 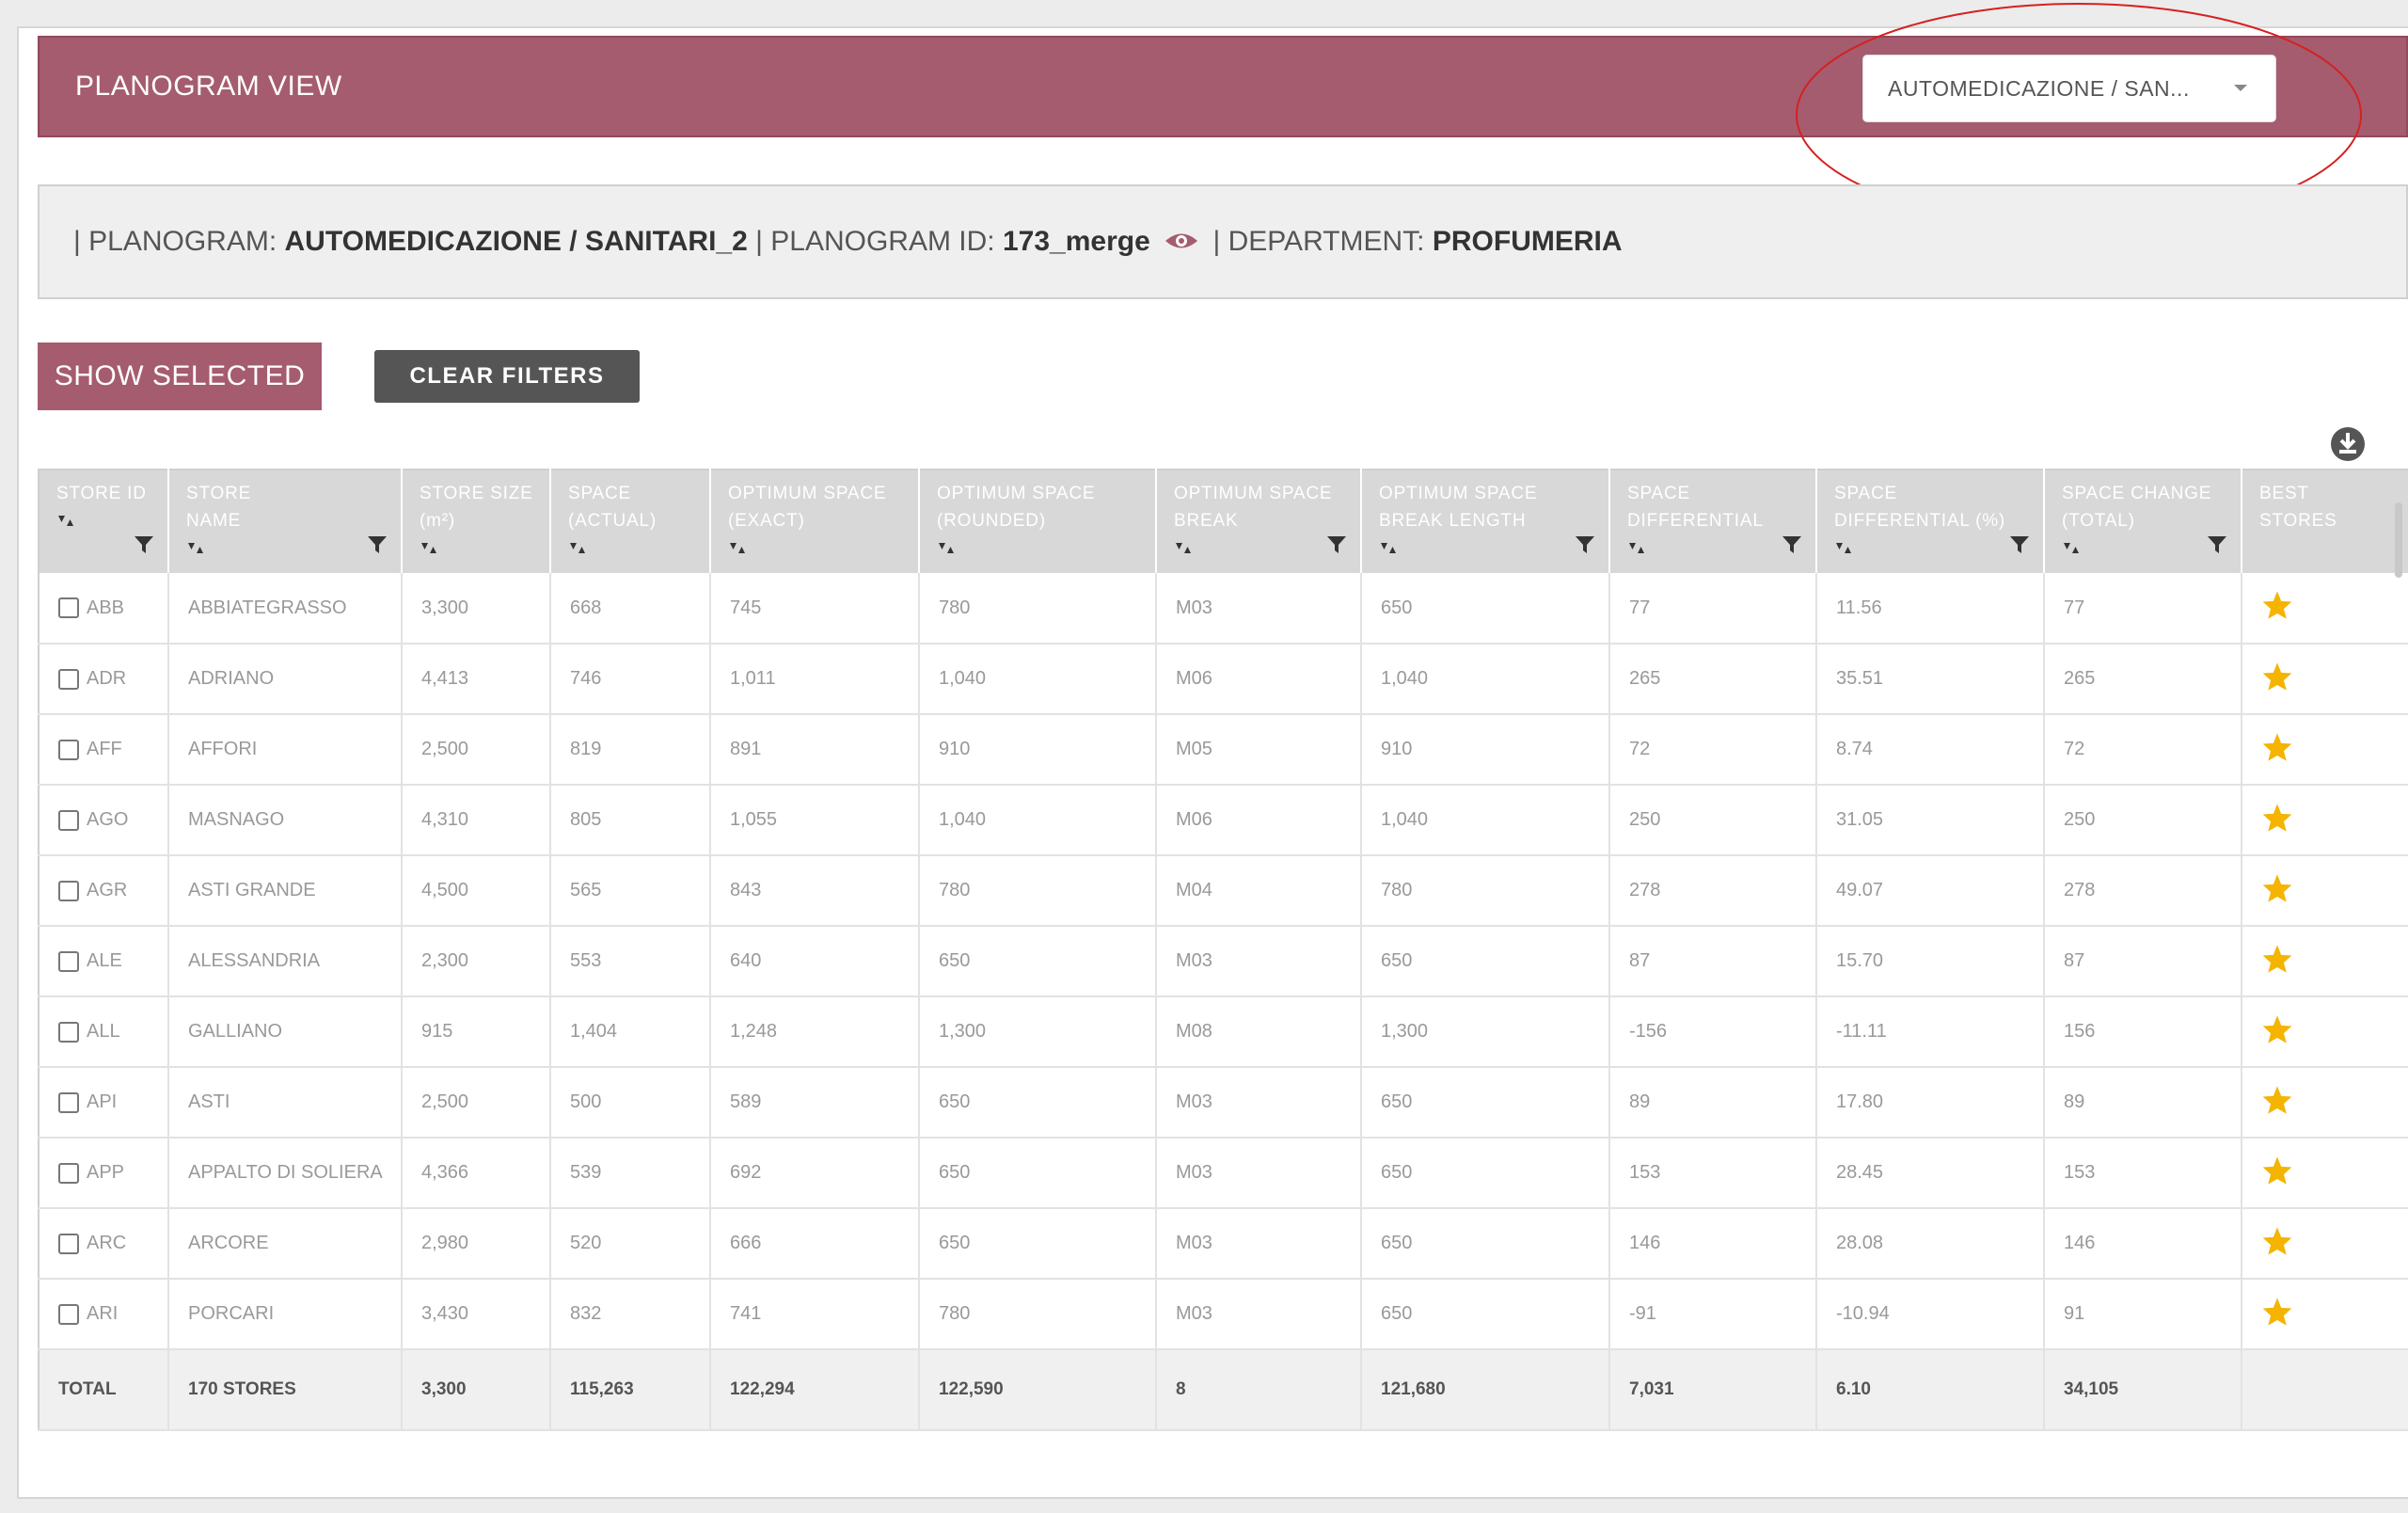 What do you see at coordinates (1931, 521) in the screenshot?
I see `column-header: SPACE DIFFERENTIAL (%)` at bounding box center [1931, 521].